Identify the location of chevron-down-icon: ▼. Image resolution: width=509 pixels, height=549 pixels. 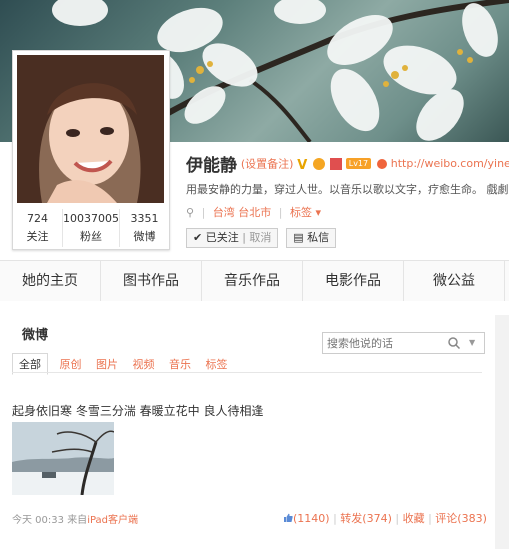
(472, 343).